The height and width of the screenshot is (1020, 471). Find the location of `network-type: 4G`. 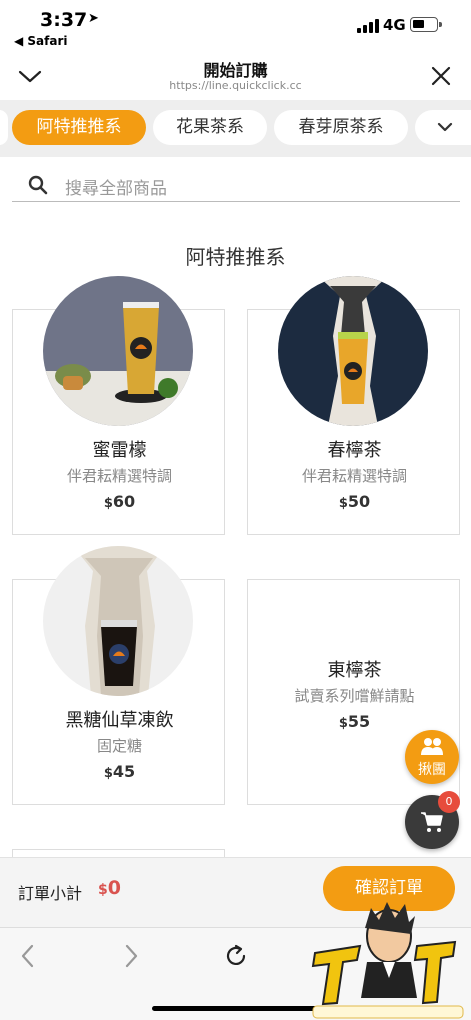

network-type: 4G is located at coordinates (394, 25).